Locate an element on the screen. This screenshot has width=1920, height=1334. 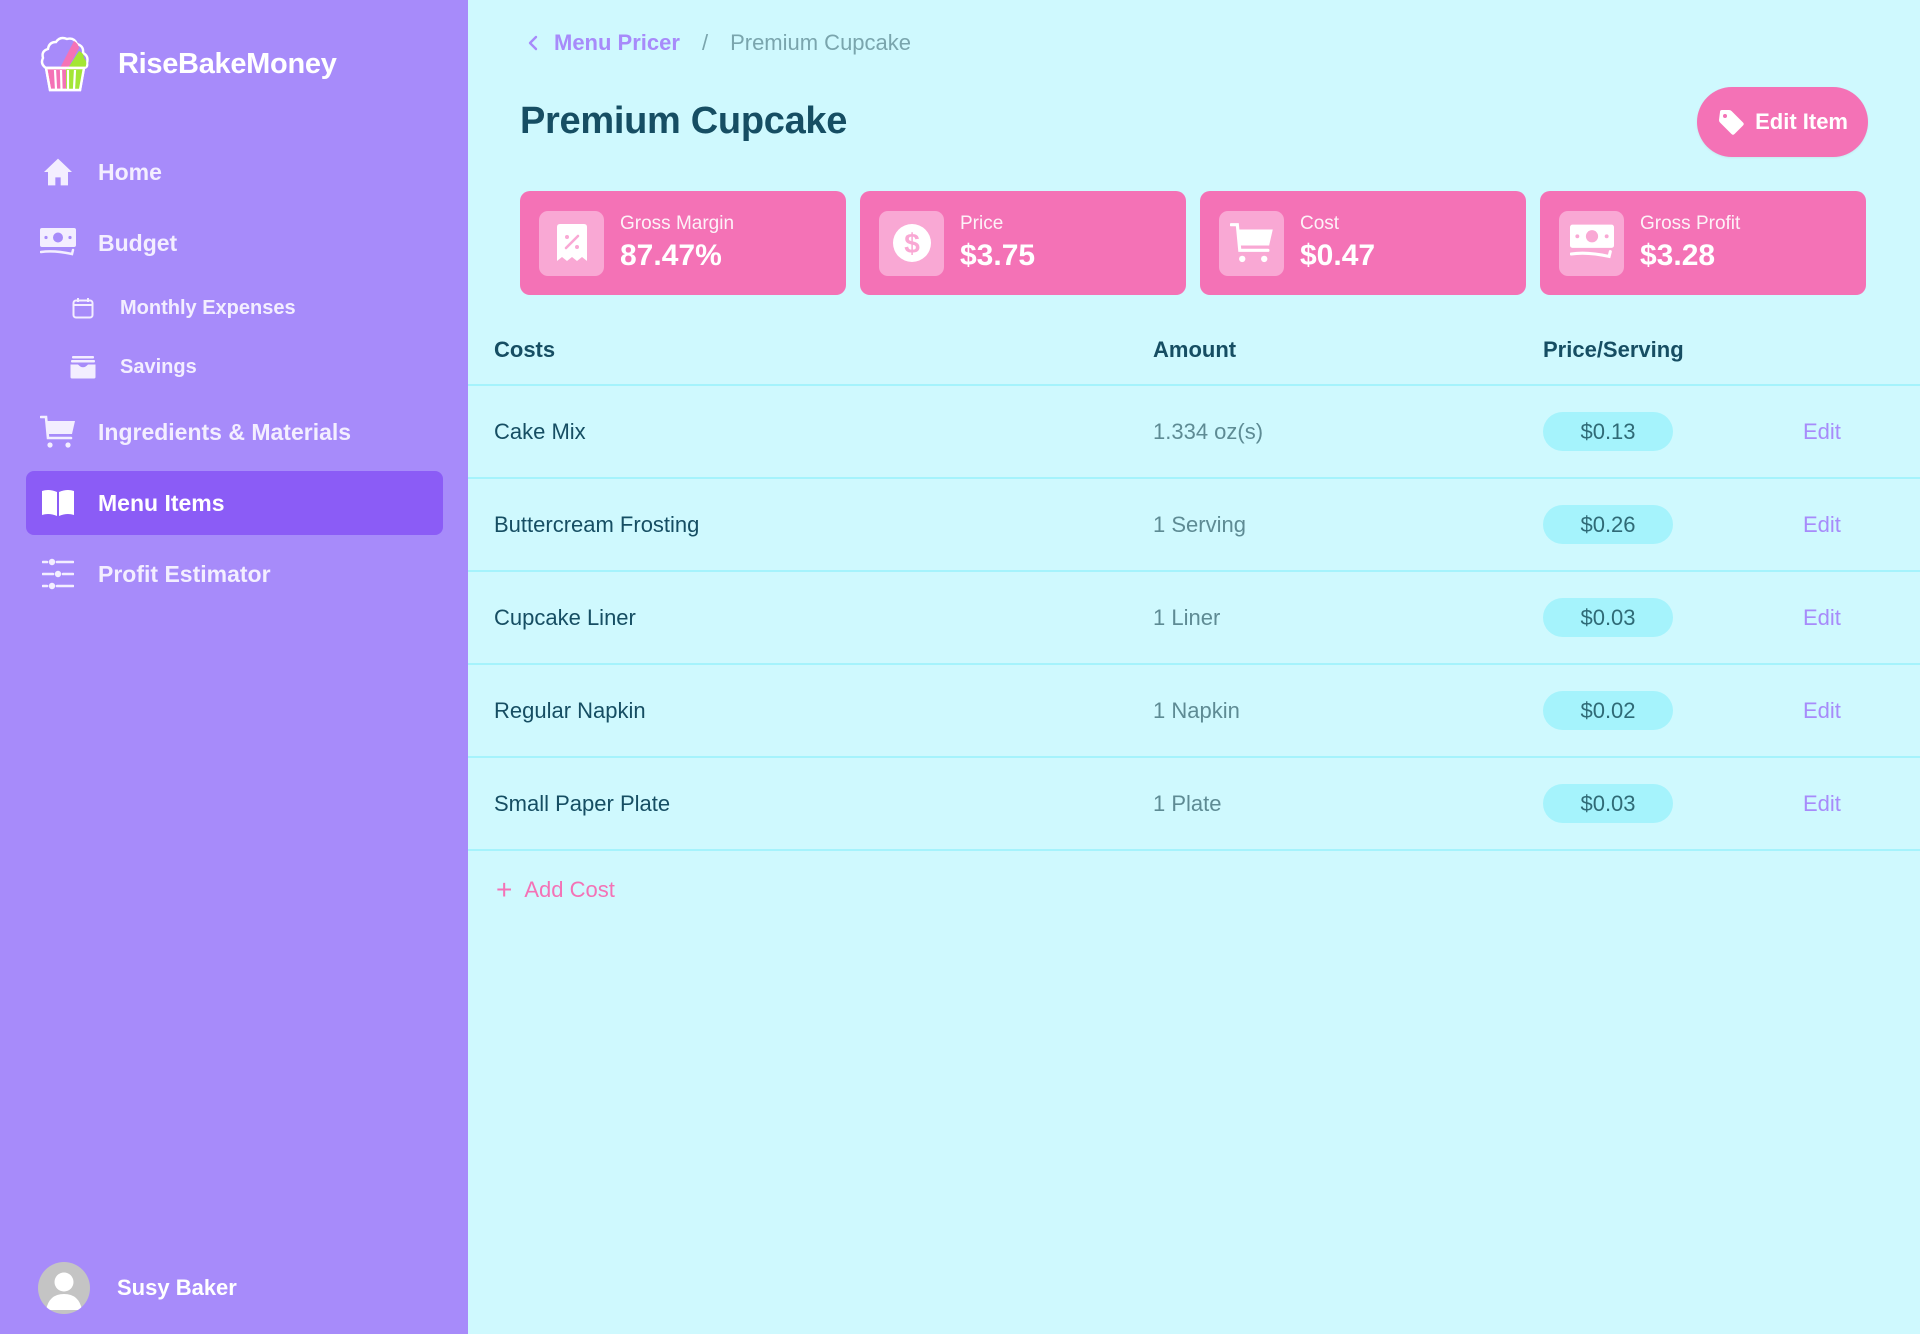
user-profile: Susy Baker is located at coordinates (137, 1288).